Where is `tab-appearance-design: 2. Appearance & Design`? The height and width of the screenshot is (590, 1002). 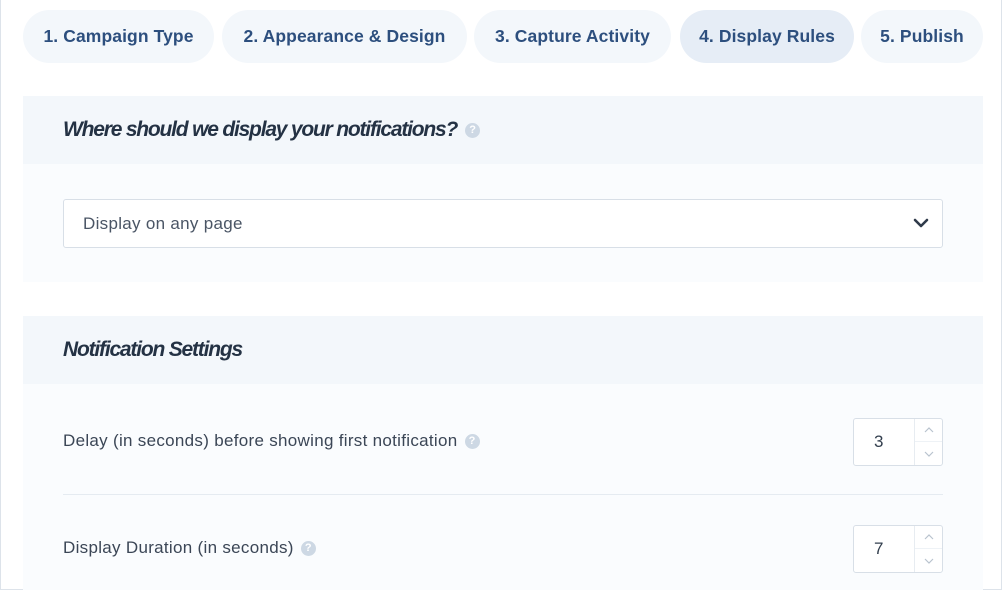 tab-appearance-design: 2. Appearance & Design is located at coordinates (344, 36).